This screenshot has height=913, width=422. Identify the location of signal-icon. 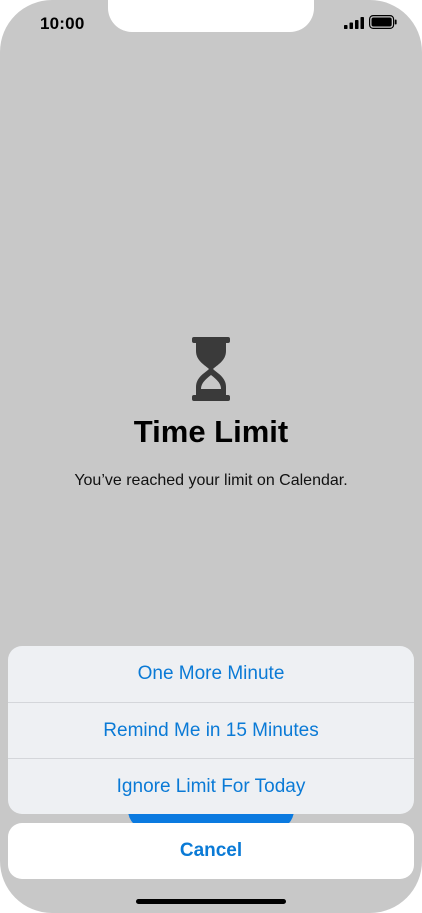
(354, 23).